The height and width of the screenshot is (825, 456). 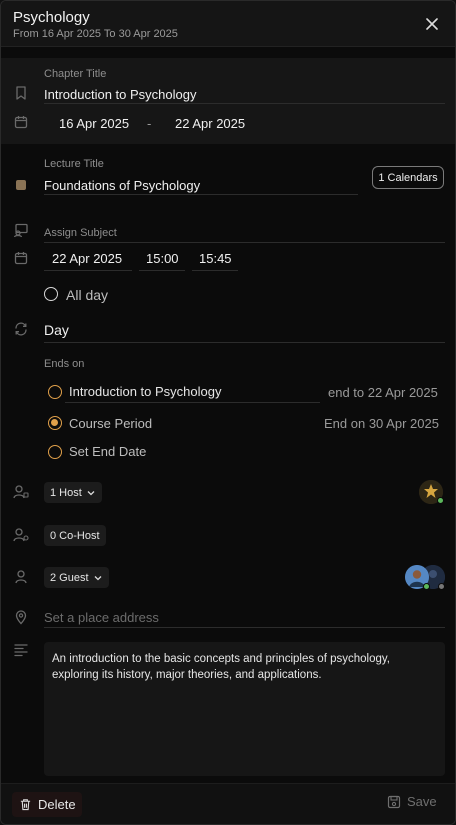 I want to click on close-icon, so click(x=432, y=24).